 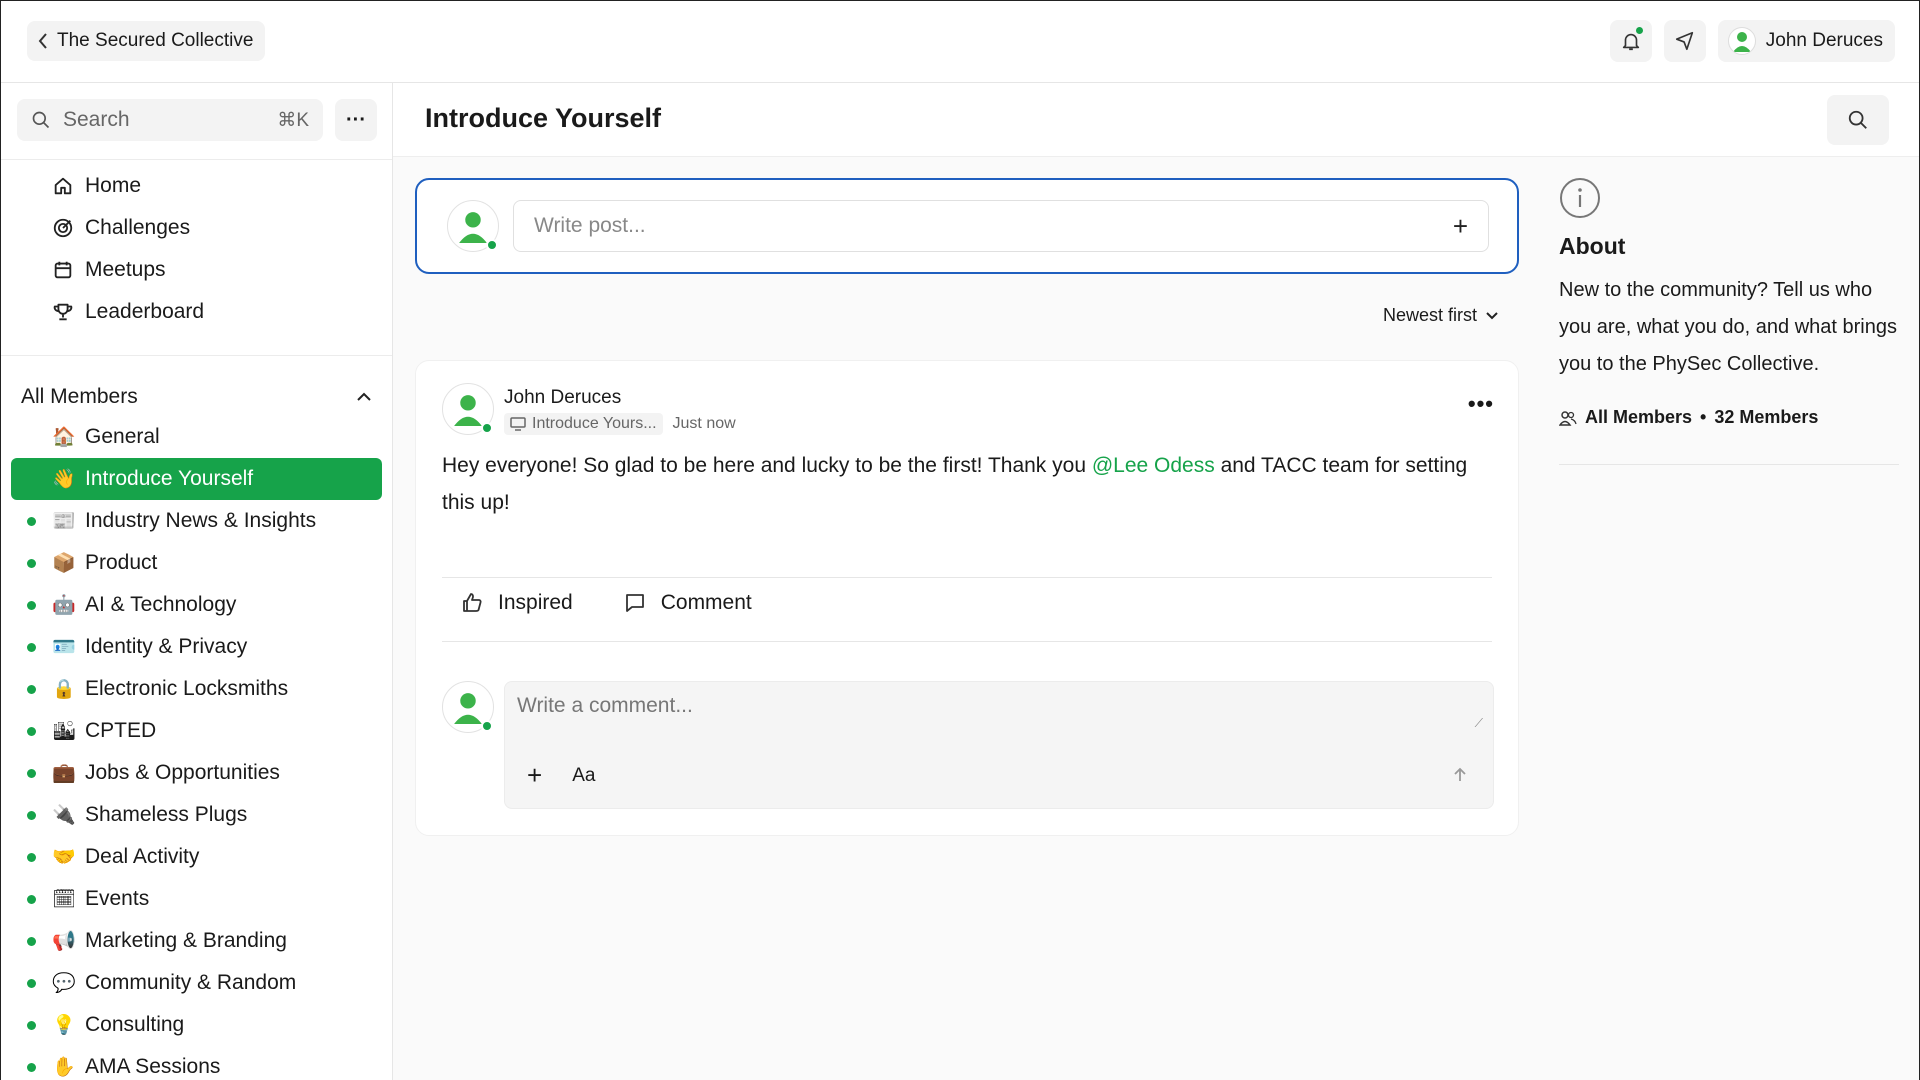 What do you see at coordinates (196, 941) in the screenshot?
I see `channel-marketing: 📢 Marketing & Branding` at bounding box center [196, 941].